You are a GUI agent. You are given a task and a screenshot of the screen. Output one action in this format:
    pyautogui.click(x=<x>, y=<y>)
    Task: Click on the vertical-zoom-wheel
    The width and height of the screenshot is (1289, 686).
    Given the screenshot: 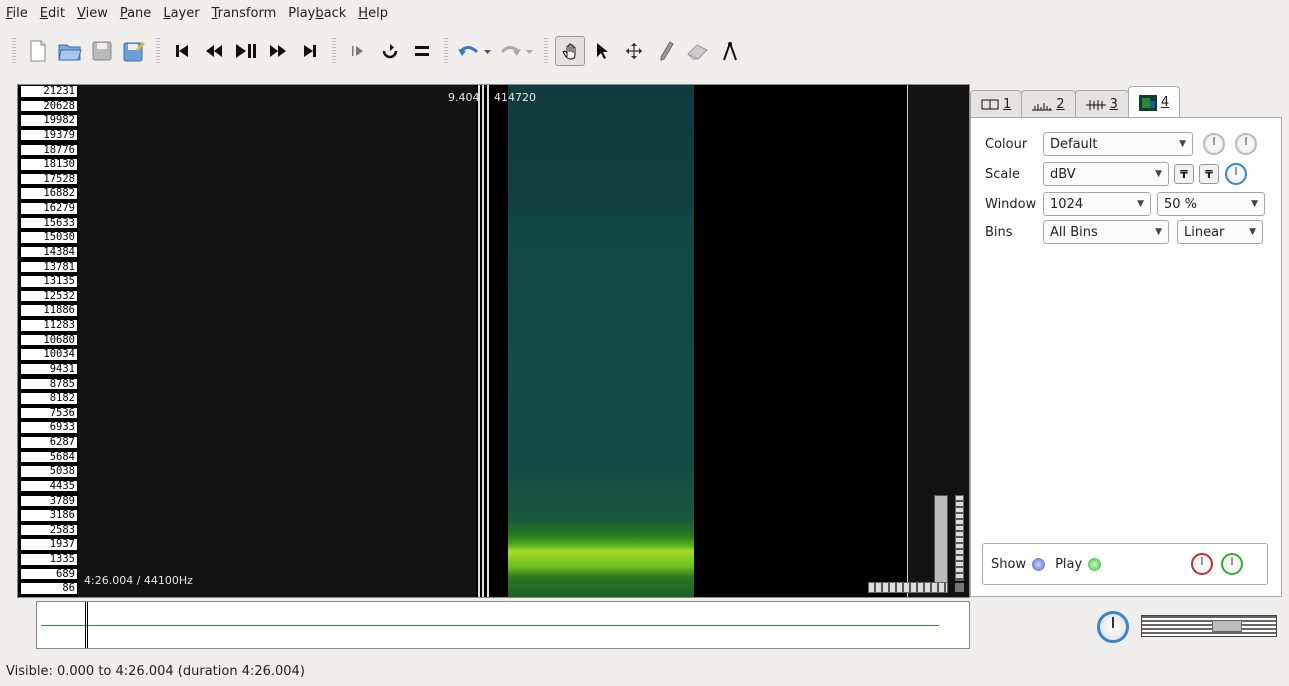 What is the action you would take?
    pyautogui.click(x=959, y=538)
    